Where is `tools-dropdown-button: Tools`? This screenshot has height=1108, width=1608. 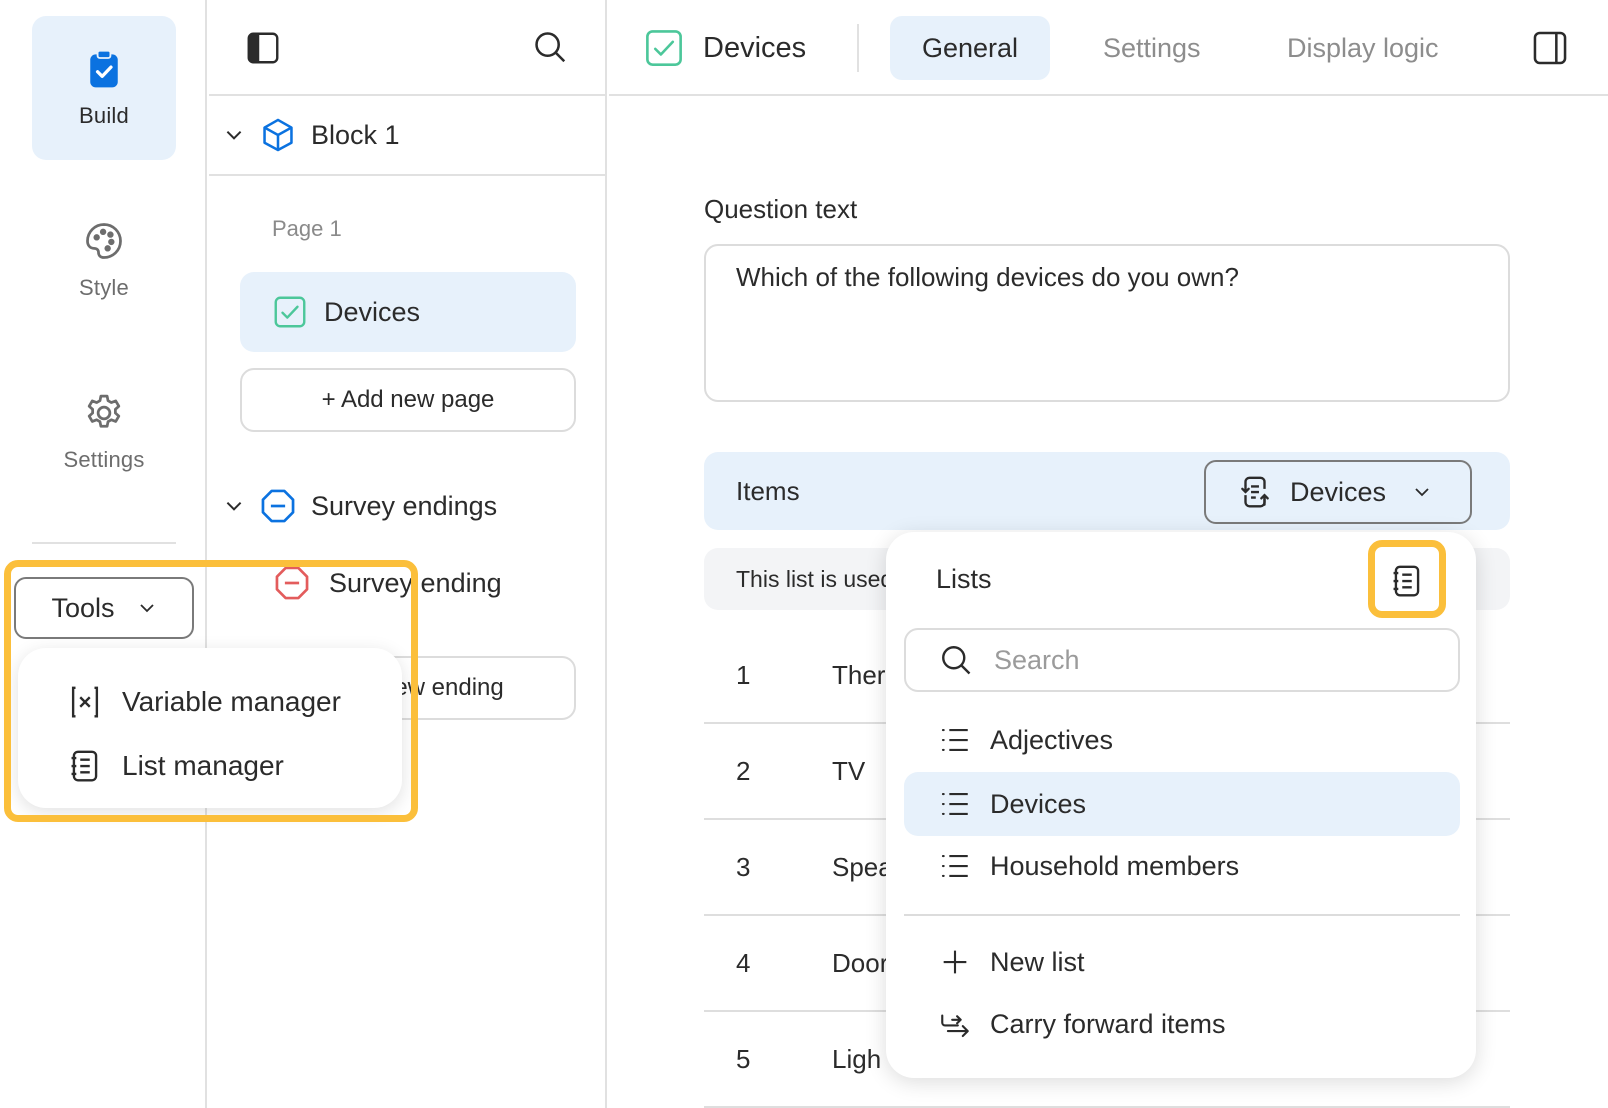 tools-dropdown-button: Tools is located at coordinates (104, 608).